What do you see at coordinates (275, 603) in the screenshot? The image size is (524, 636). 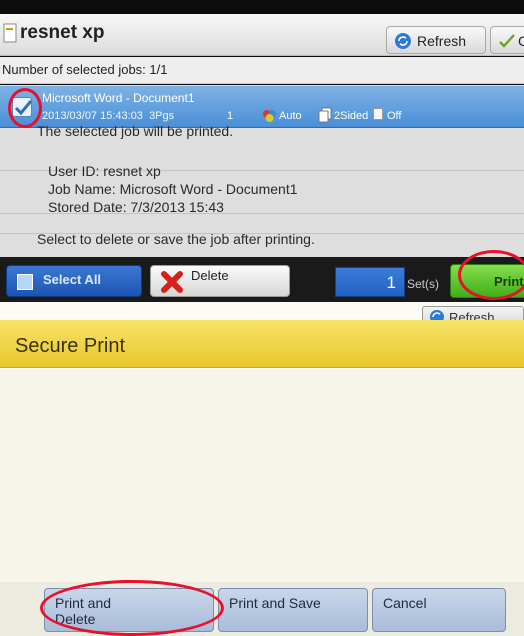 I see `print-and-save-label: Print and Save` at bounding box center [275, 603].